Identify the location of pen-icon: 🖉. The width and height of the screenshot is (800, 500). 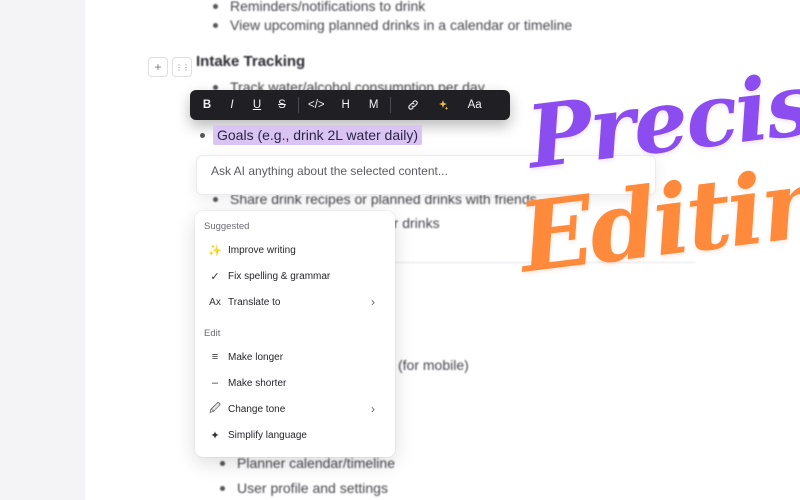
(215, 408).